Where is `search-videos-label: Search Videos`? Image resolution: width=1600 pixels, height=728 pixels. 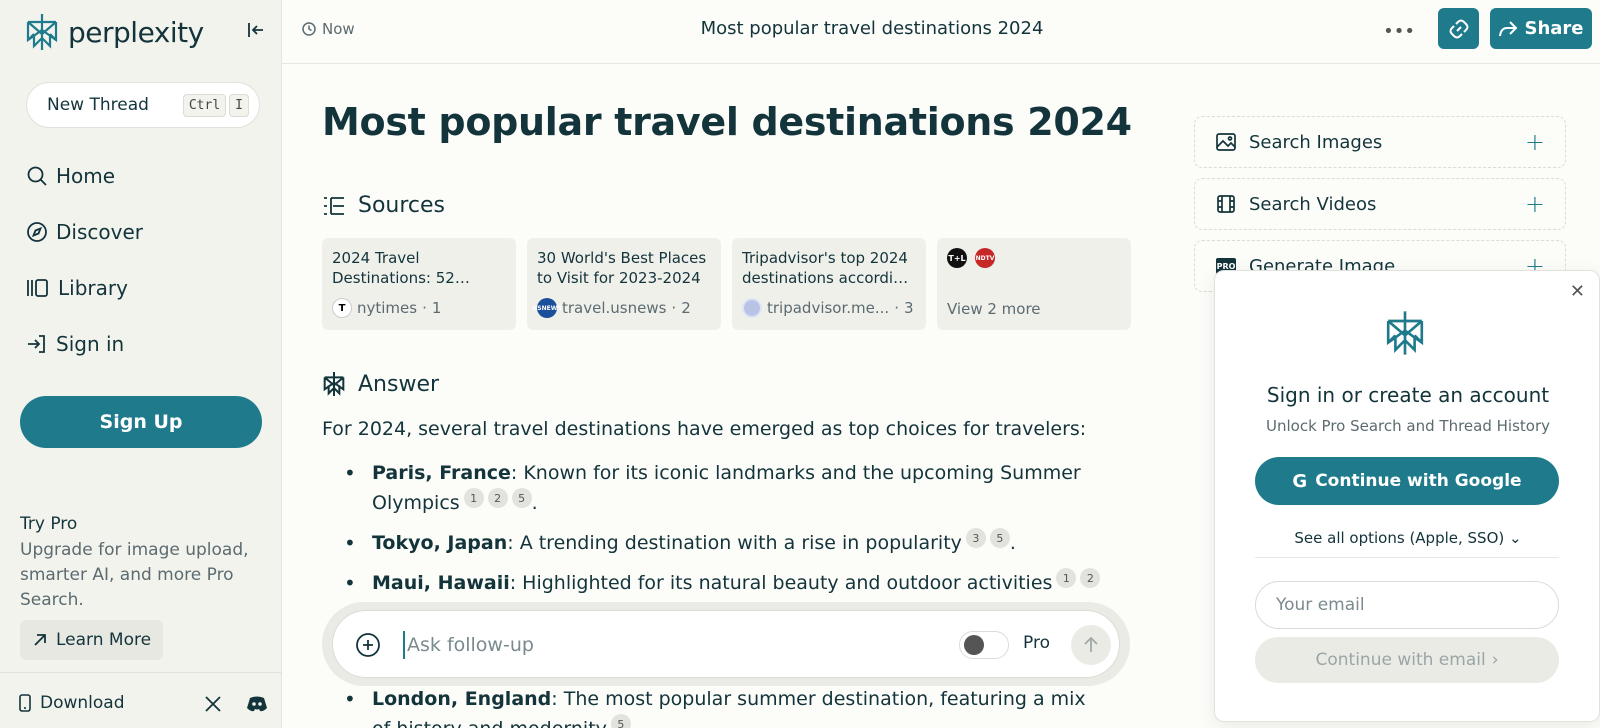 search-videos-label: Search Videos is located at coordinates (1313, 204).